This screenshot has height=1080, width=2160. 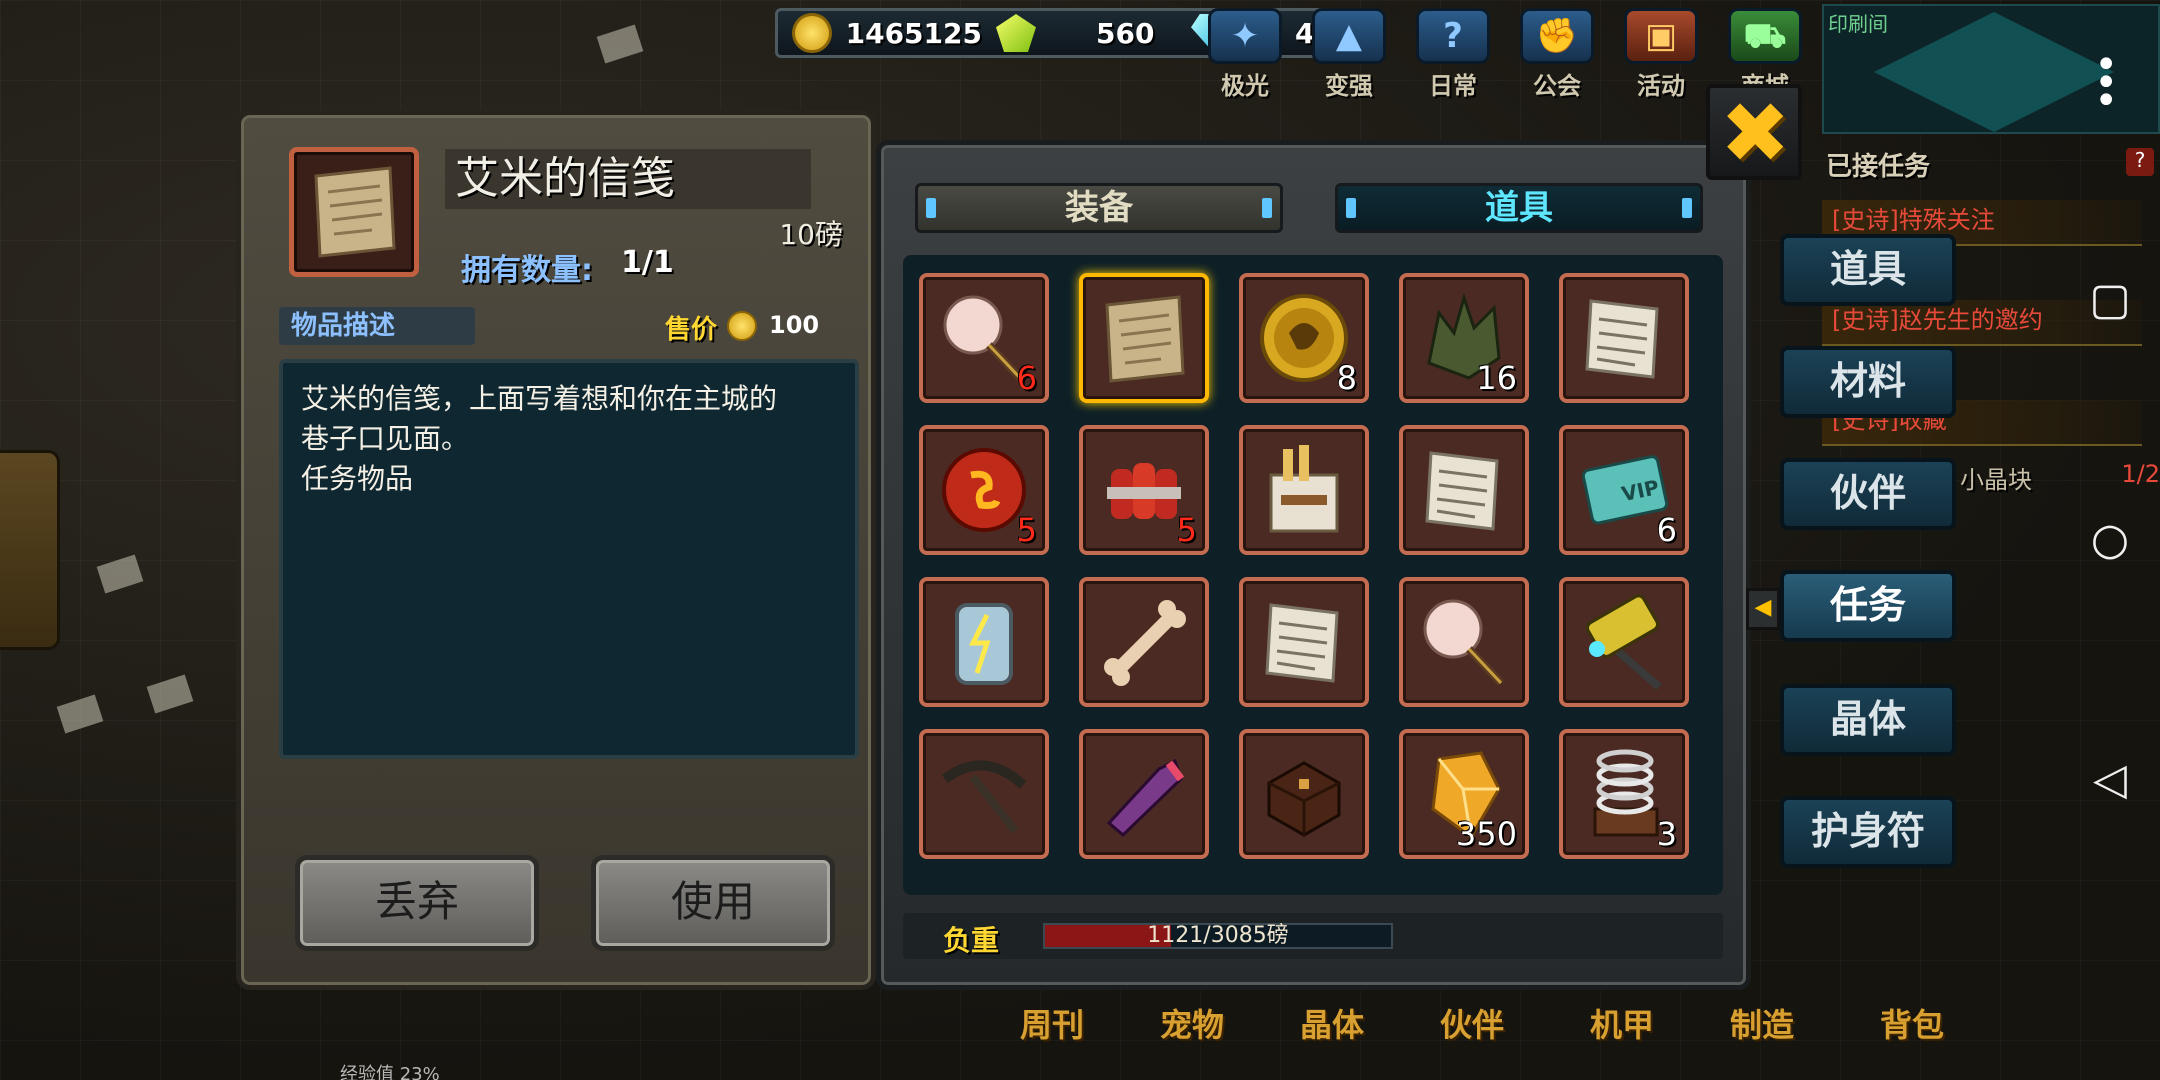 I want to click on load-label: 负重, so click(x=971, y=940).